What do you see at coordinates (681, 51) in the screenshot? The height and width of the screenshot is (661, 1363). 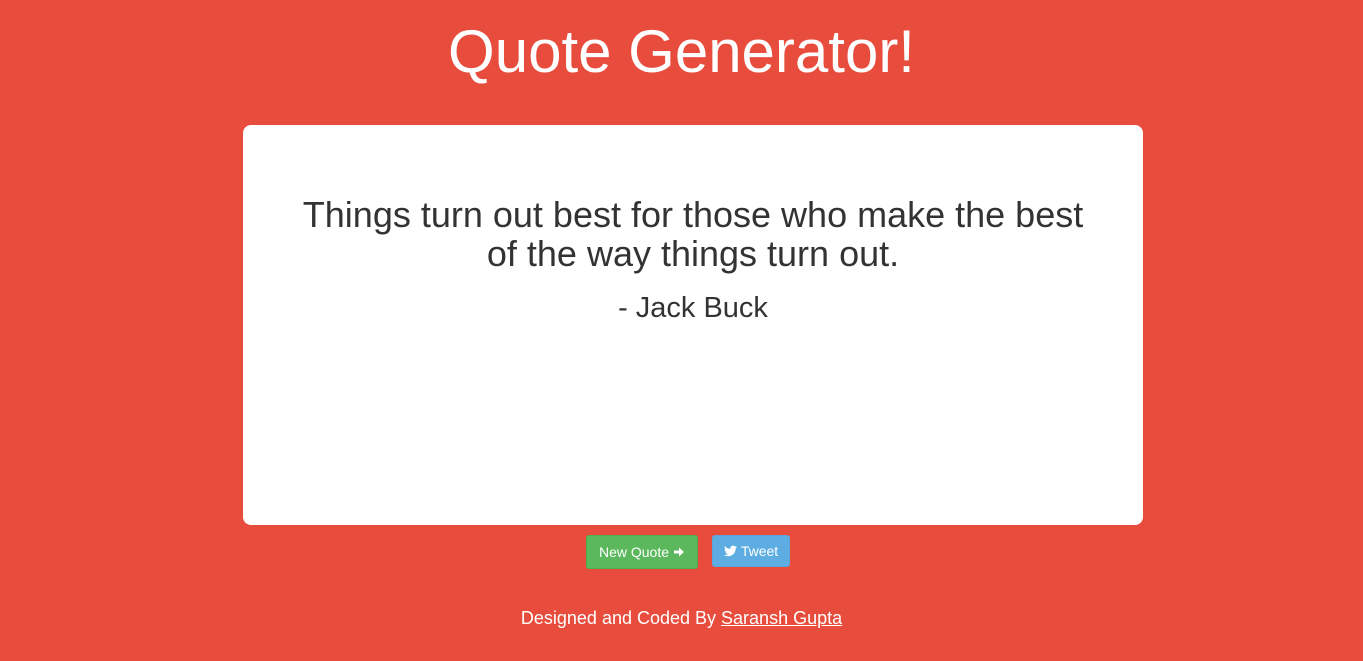 I see `page-title: Quote Generator!` at bounding box center [681, 51].